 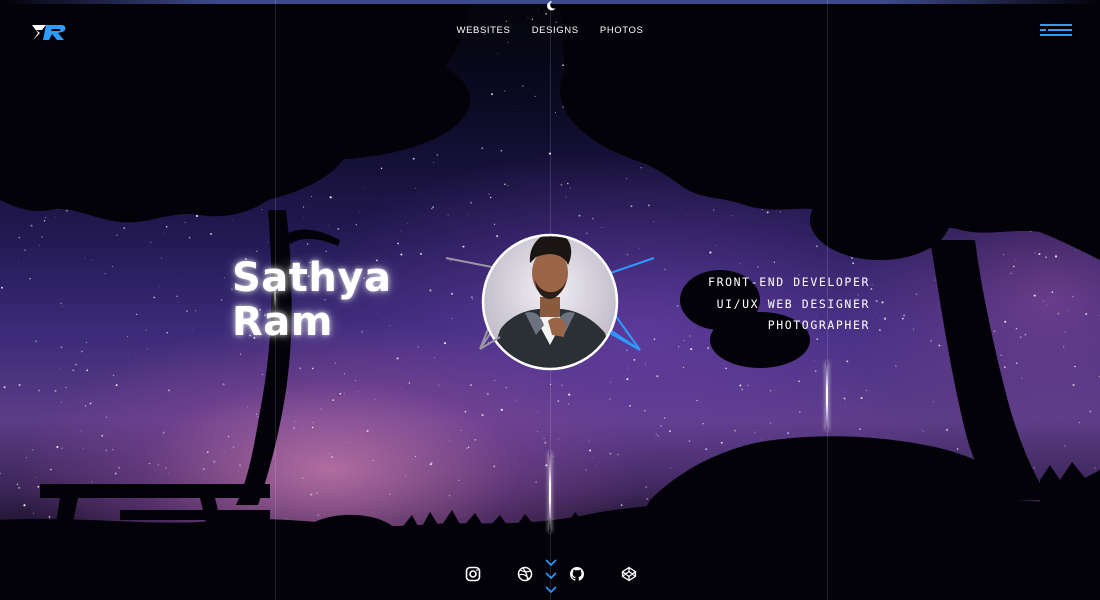 I want to click on codepen-icon, so click(x=629, y=574).